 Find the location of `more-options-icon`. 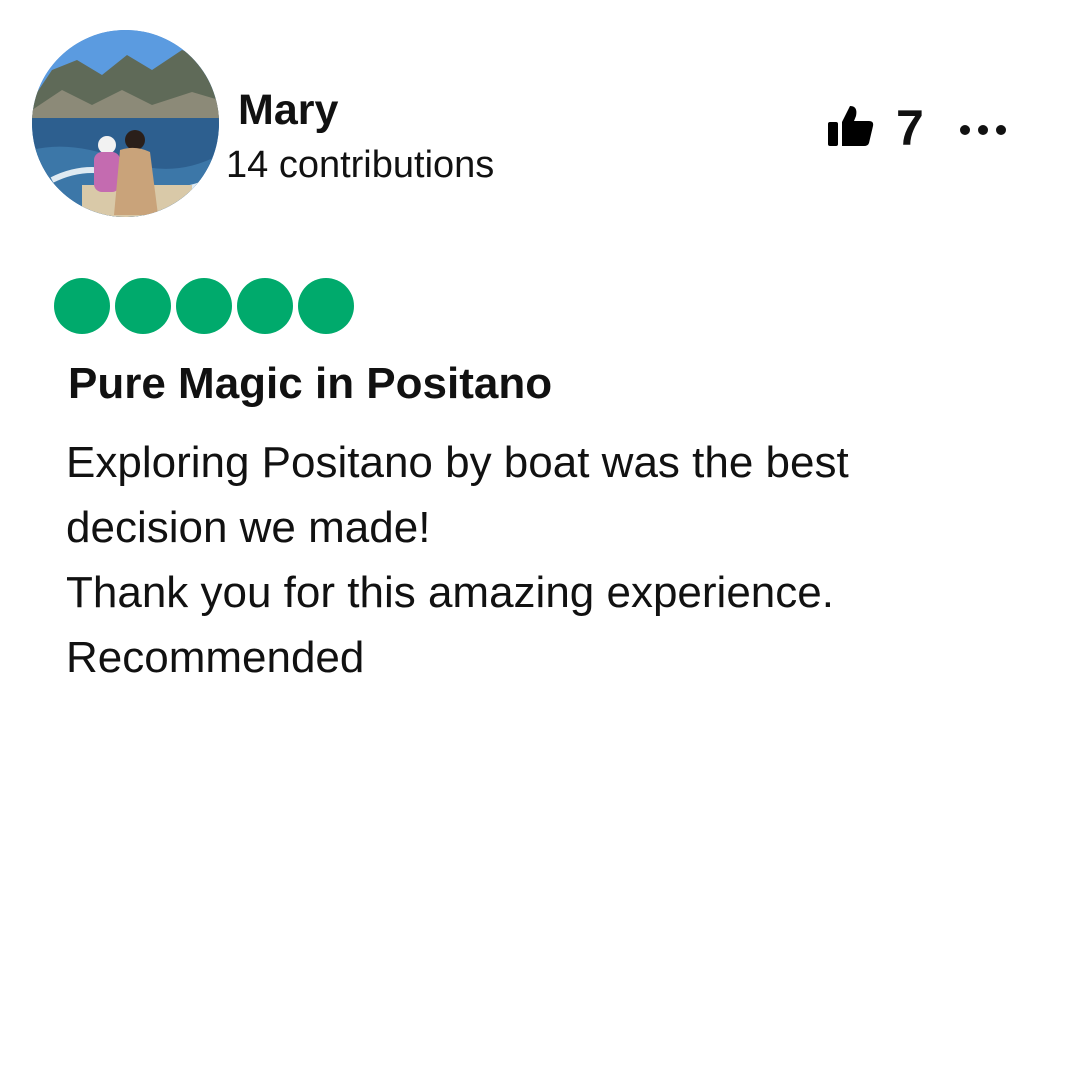

more-options-icon is located at coordinates (983, 130).